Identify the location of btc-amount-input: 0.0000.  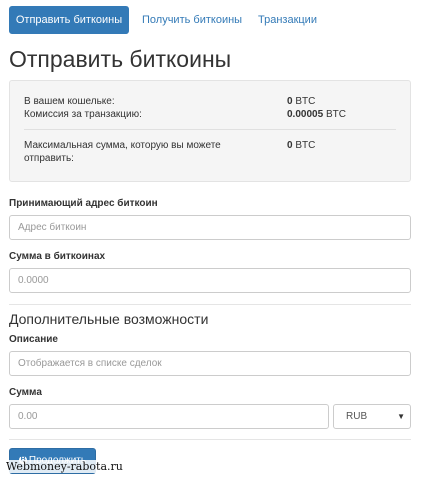
(210, 280).